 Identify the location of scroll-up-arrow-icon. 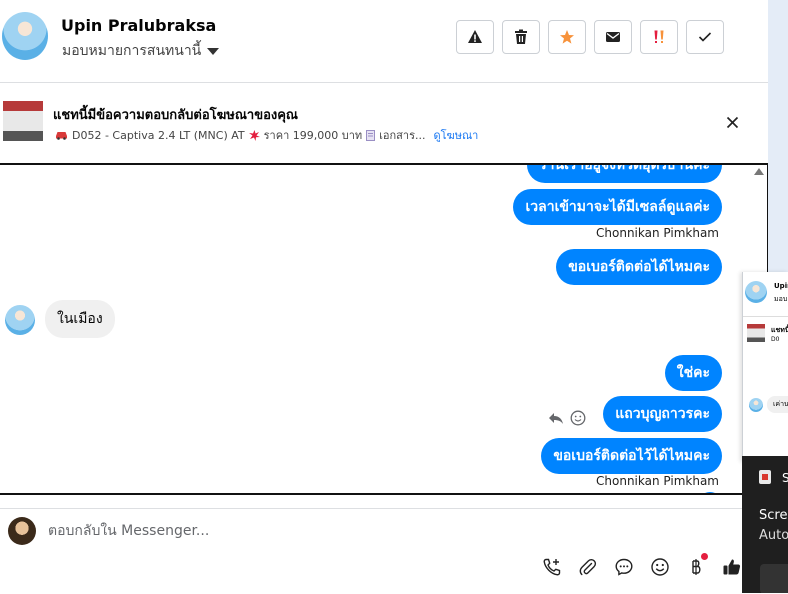
(759, 171).